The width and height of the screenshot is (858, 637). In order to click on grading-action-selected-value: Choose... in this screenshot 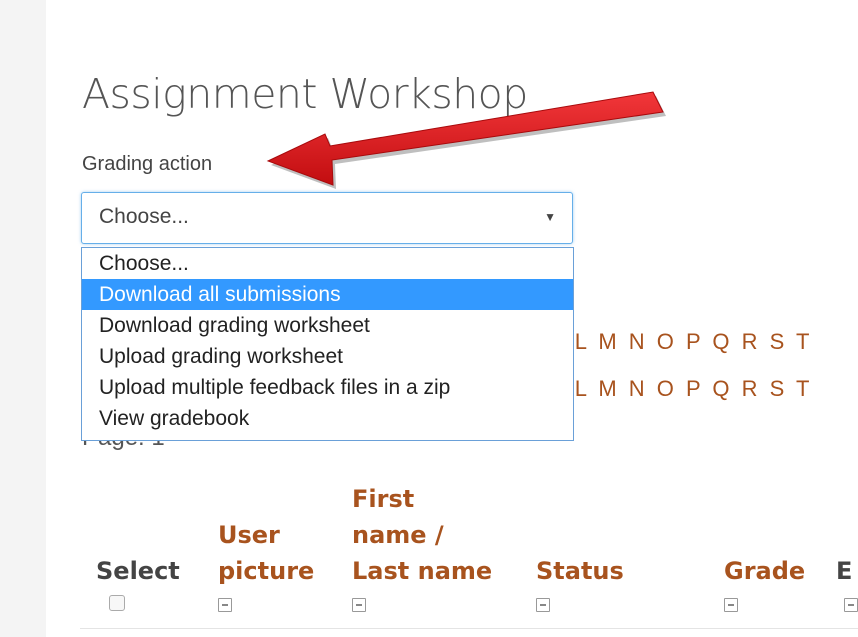, I will do `click(144, 216)`.